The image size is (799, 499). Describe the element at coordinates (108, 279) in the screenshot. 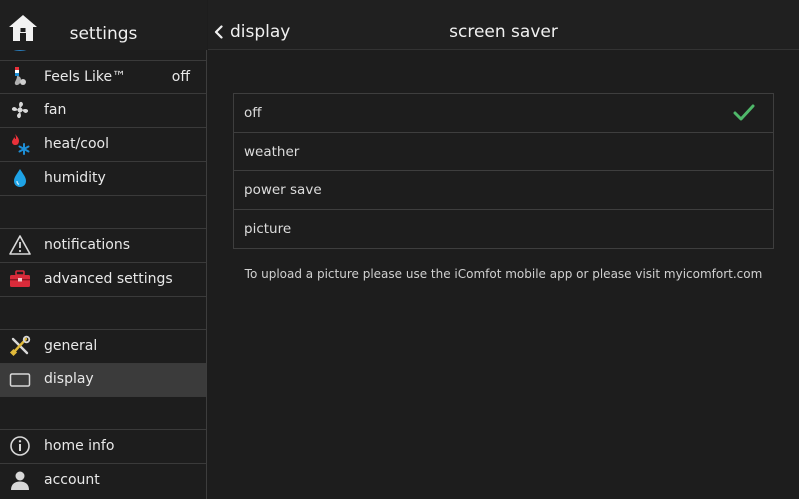

I see `sidebar-item-label: advanced settings` at that location.